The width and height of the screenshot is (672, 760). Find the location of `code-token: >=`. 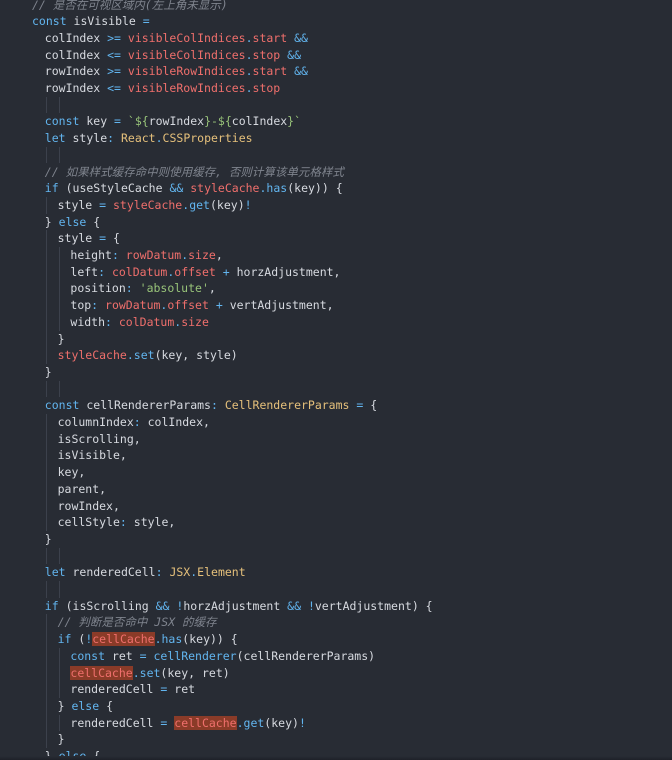

code-token: >= is located at coordinates (117, 37).